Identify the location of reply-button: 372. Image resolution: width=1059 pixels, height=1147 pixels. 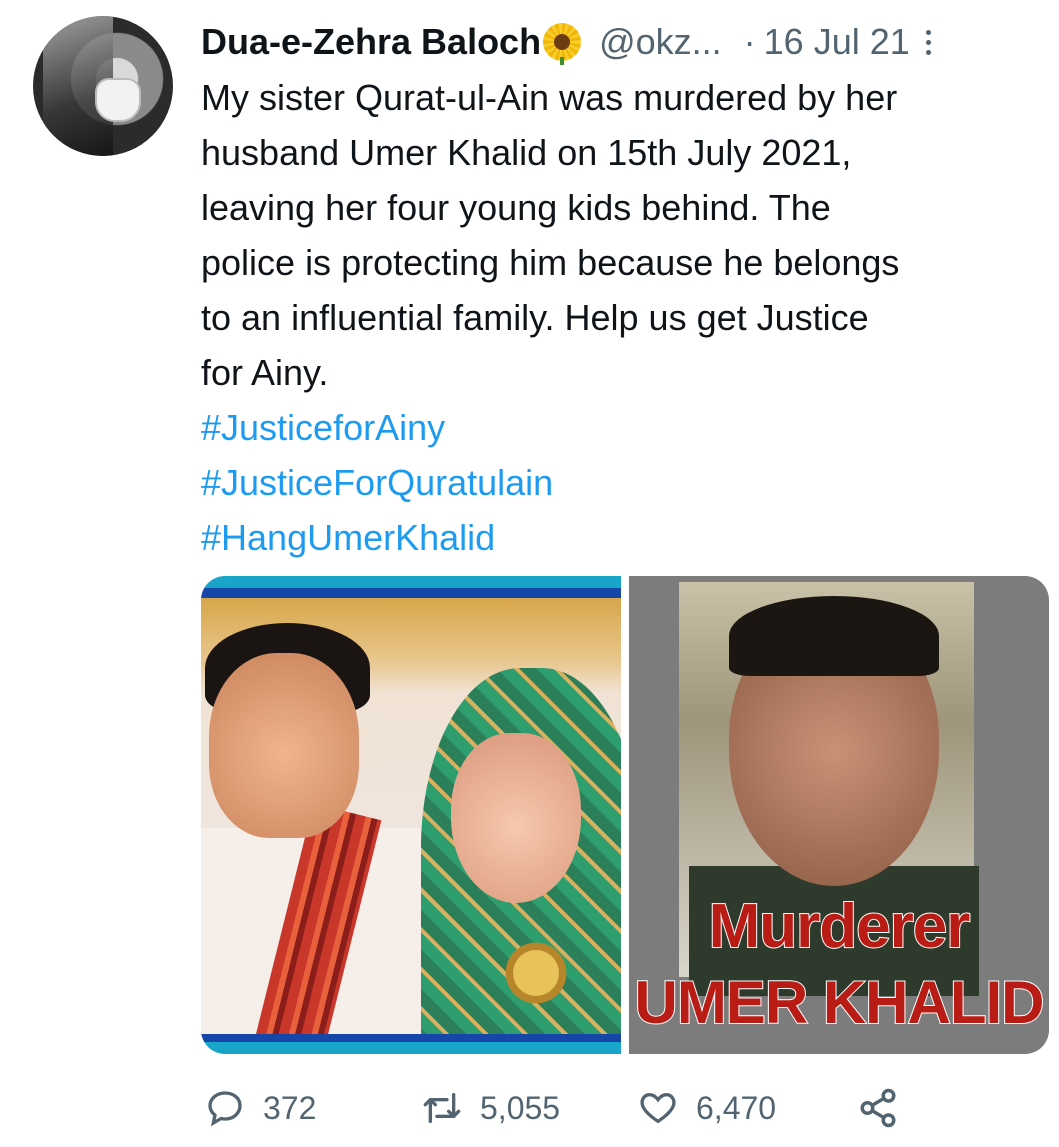
(260, 1108).